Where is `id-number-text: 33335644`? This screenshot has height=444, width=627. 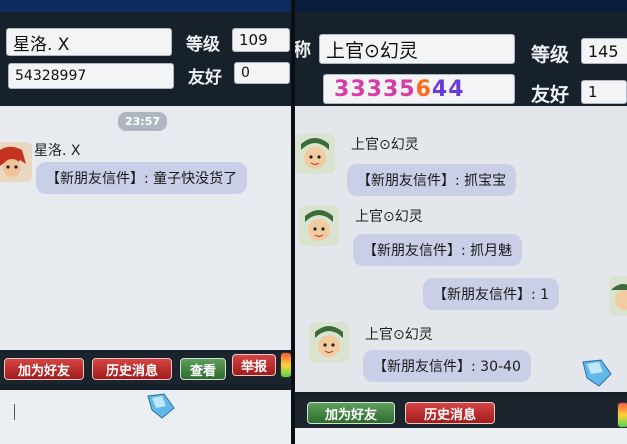
id-number-text: 33335644 is located at coordinates (399, 89).